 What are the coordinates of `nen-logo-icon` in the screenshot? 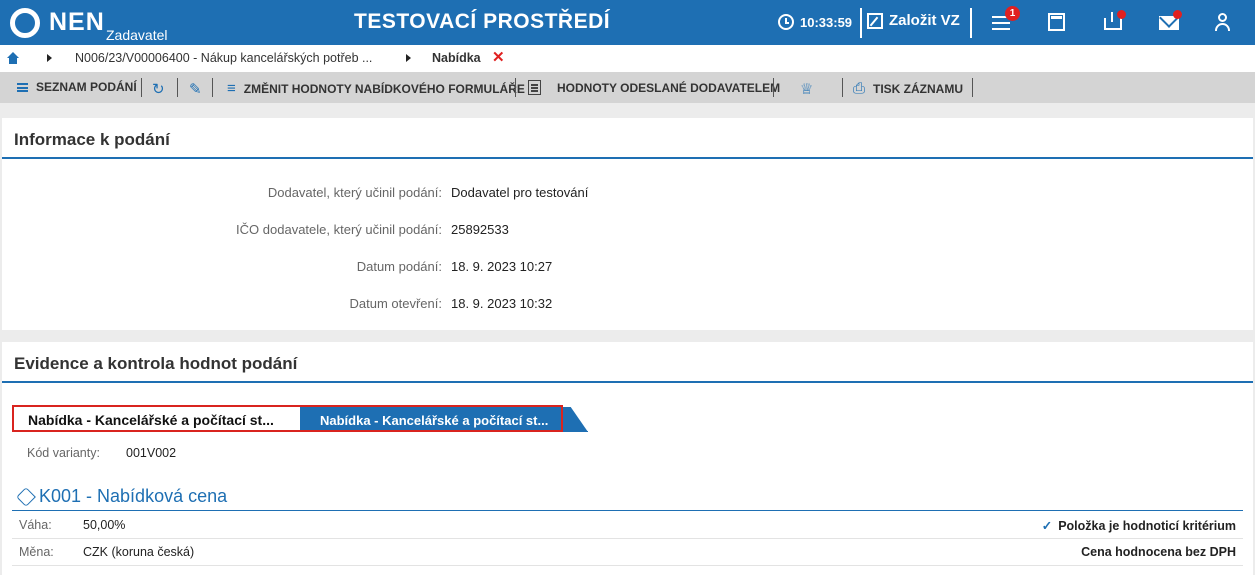 It's located at (25, 23).